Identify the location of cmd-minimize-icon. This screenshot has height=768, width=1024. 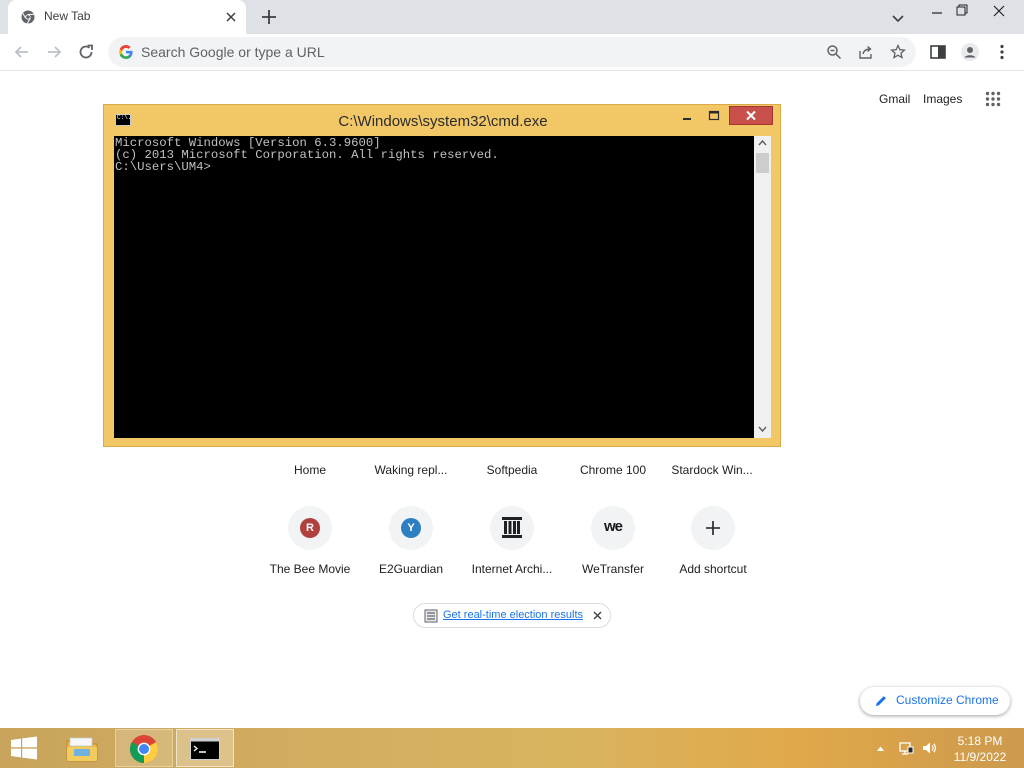
(687, 116).